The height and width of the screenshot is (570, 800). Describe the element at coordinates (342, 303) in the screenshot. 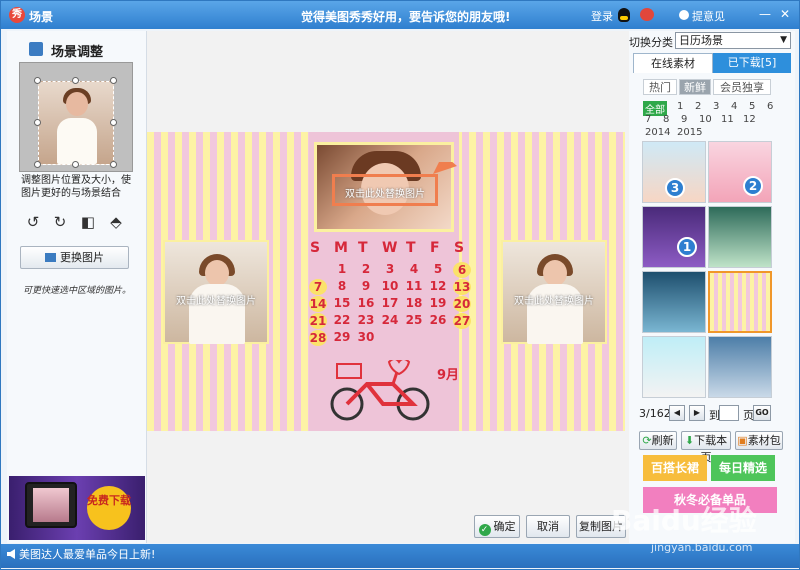

I see `calendar-day: 15` at that location.